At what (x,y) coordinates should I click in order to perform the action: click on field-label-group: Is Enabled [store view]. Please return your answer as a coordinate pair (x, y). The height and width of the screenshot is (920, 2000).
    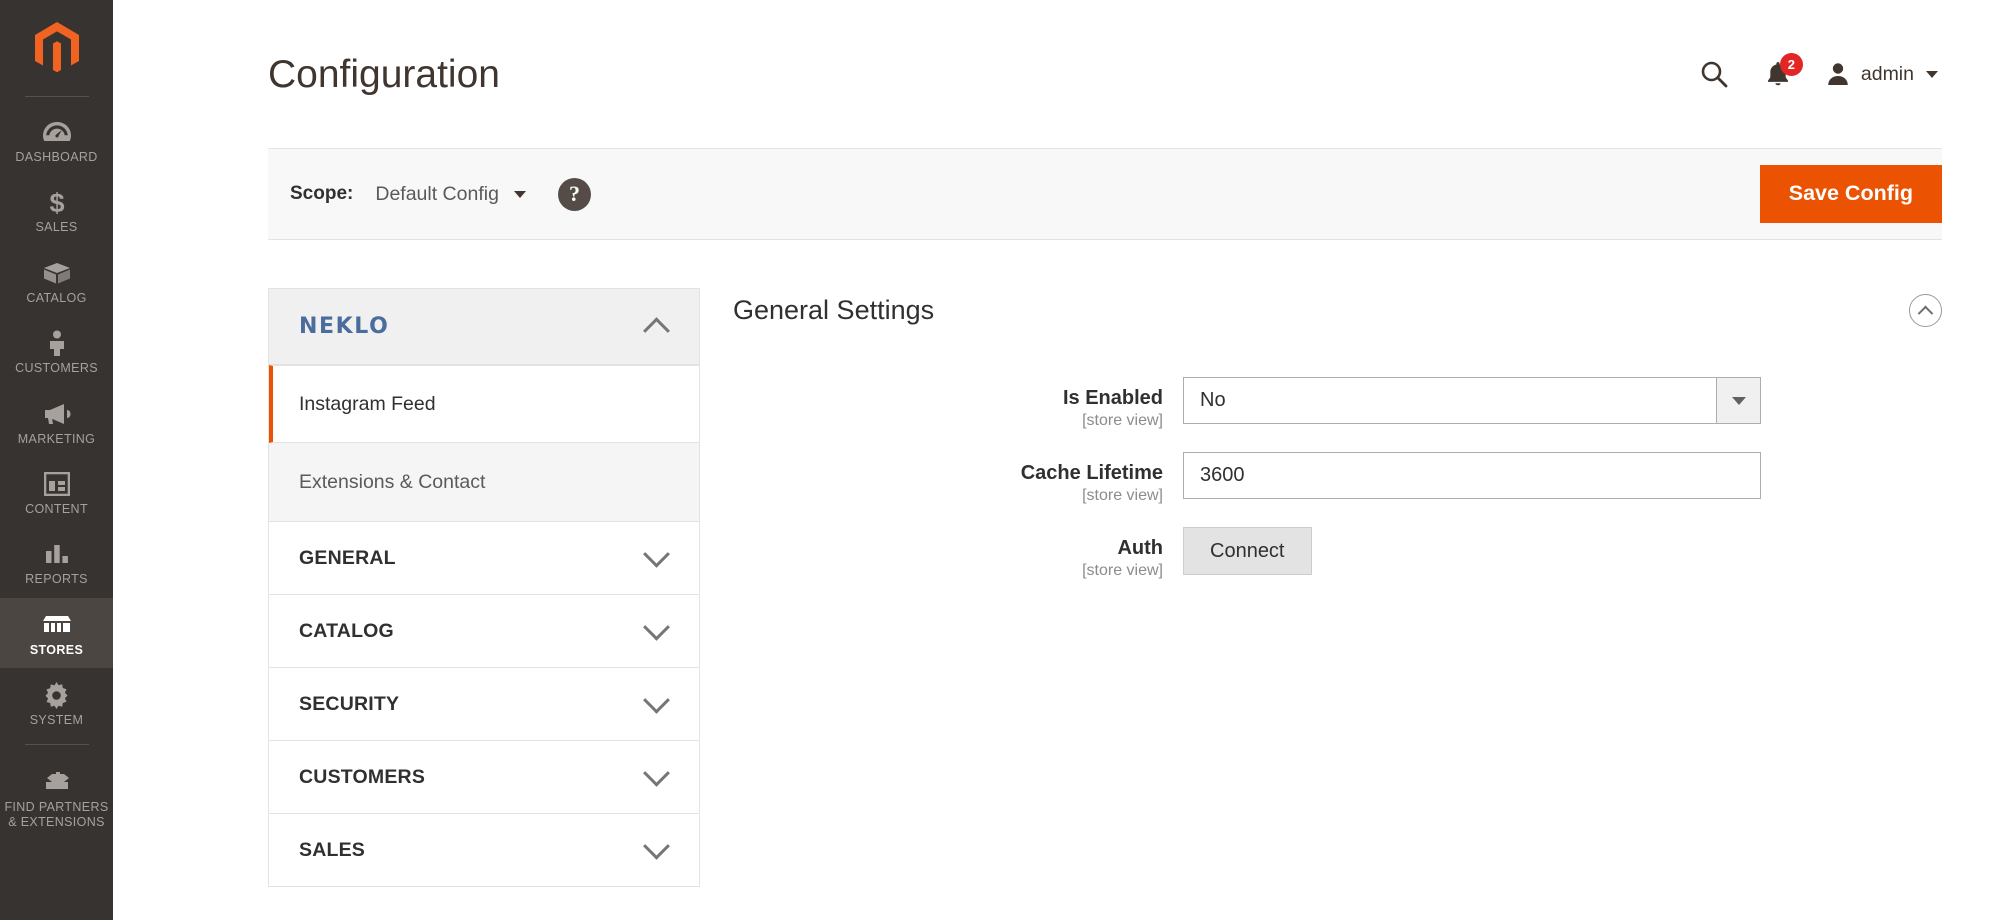
    Looking at the image, I should click on (958, 403).